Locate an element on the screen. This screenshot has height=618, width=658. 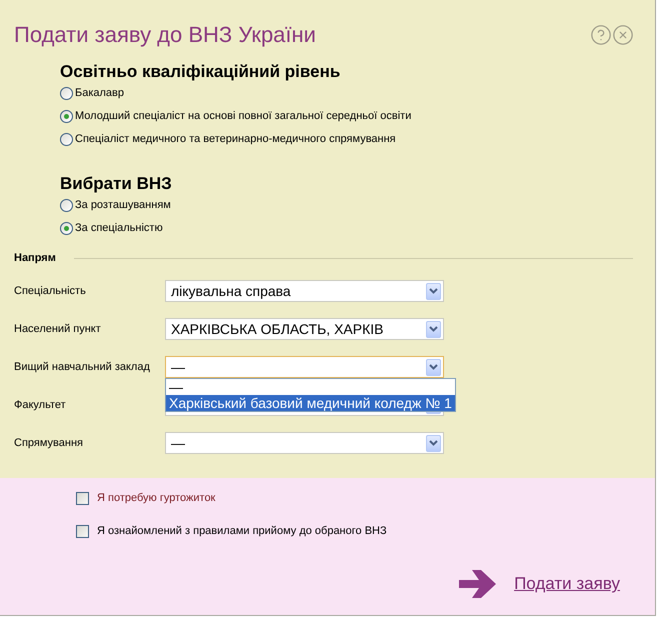
dropdown-field: ХАРКІВСЬКА ОБЛАСТЬ, ХАРКІВ is located at coordinates (304, 329).